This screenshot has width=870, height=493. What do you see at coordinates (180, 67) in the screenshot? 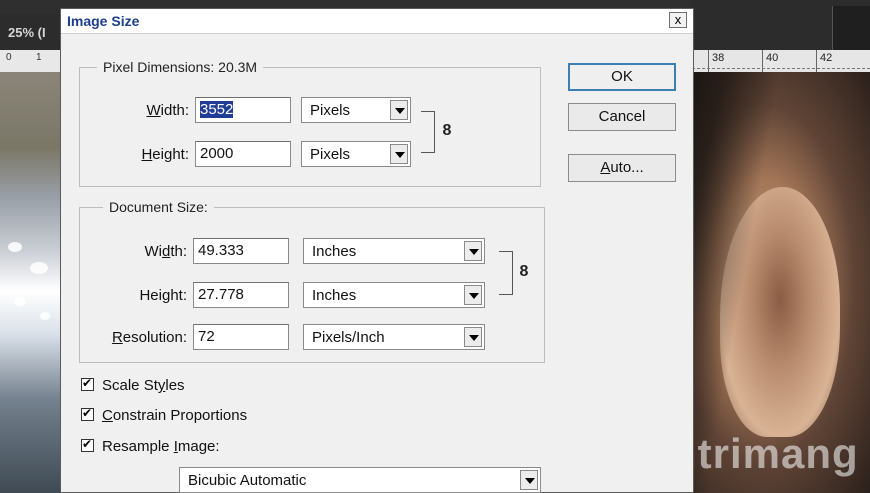
I see `pixel-dimensions-legend: Pixel Dimensions: 20.3M` at bounding box center [180, 67].